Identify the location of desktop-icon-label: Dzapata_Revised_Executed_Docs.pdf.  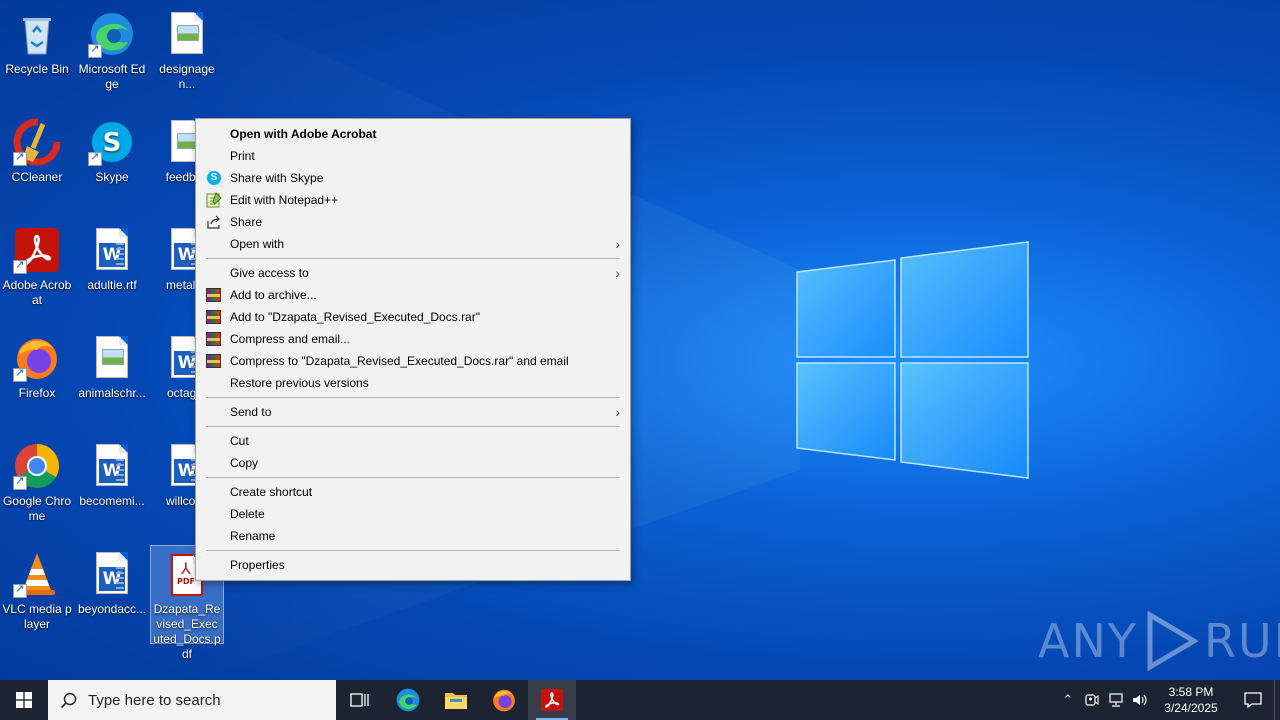
(187, 631).